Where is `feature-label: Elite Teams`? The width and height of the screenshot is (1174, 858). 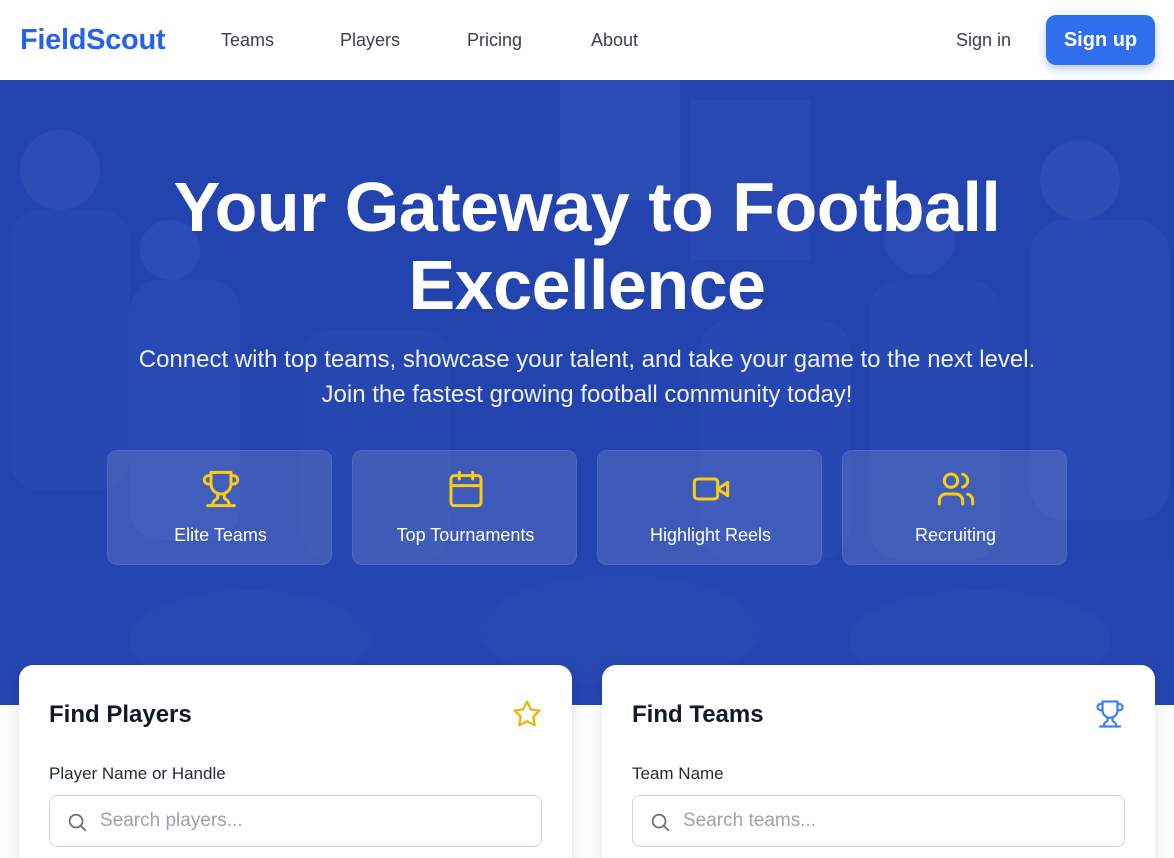
feature-label: Elite Teams is located at coordinates (220, 535).